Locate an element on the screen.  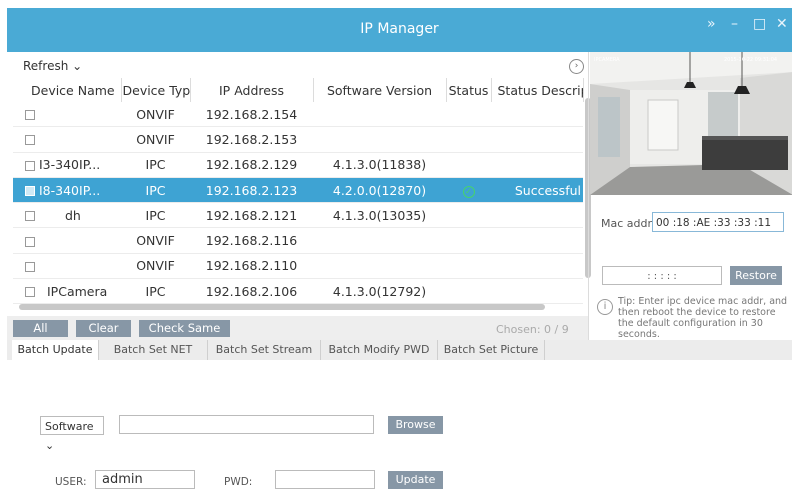
maximize-button: □ is located at coordinates (759, 24).